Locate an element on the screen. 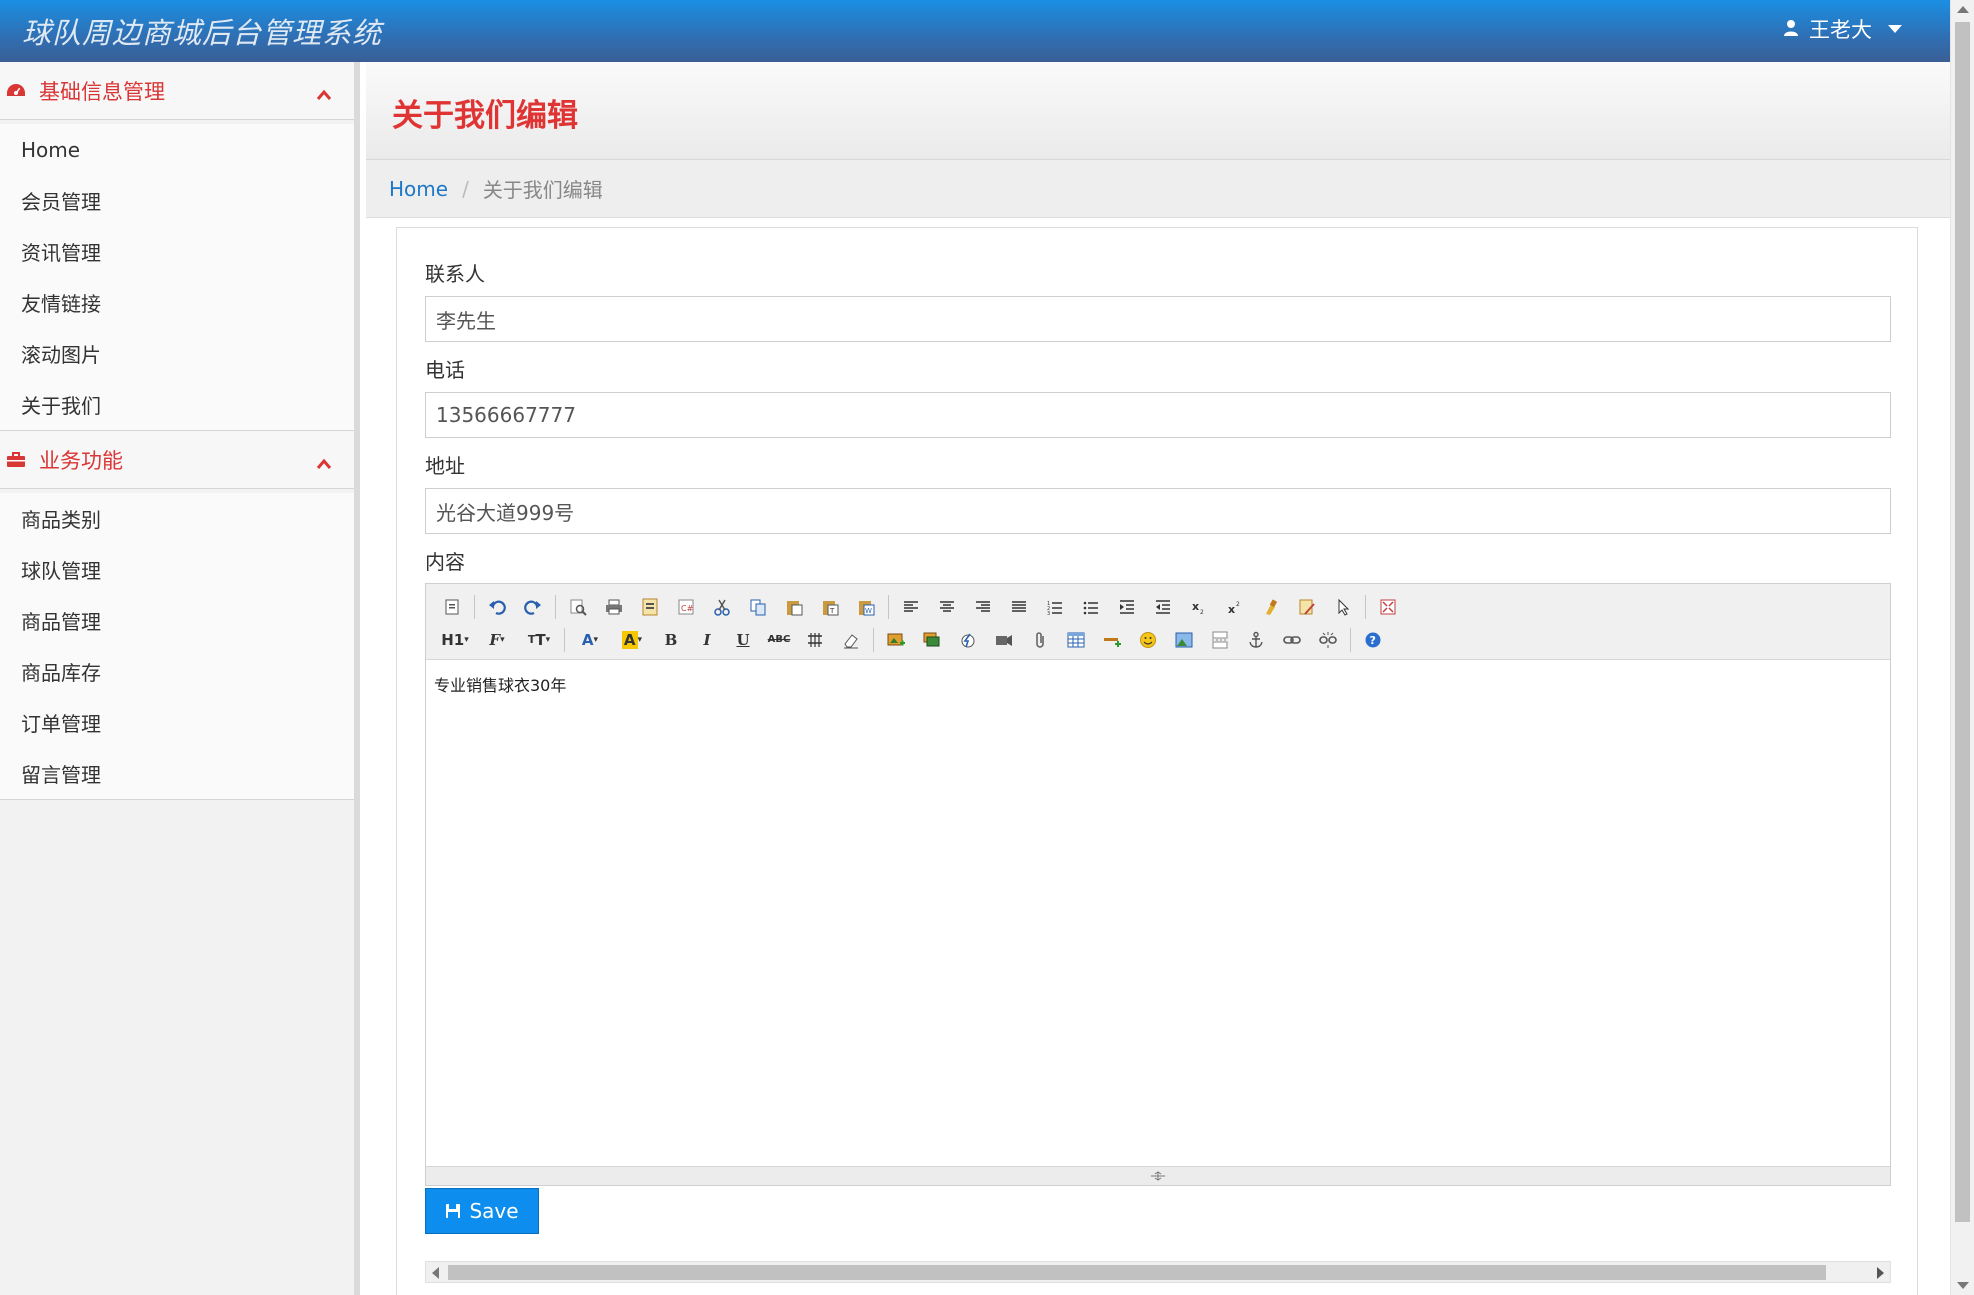  sidebar-item-teams: 球队管理 is located at coordinates (177, 569).